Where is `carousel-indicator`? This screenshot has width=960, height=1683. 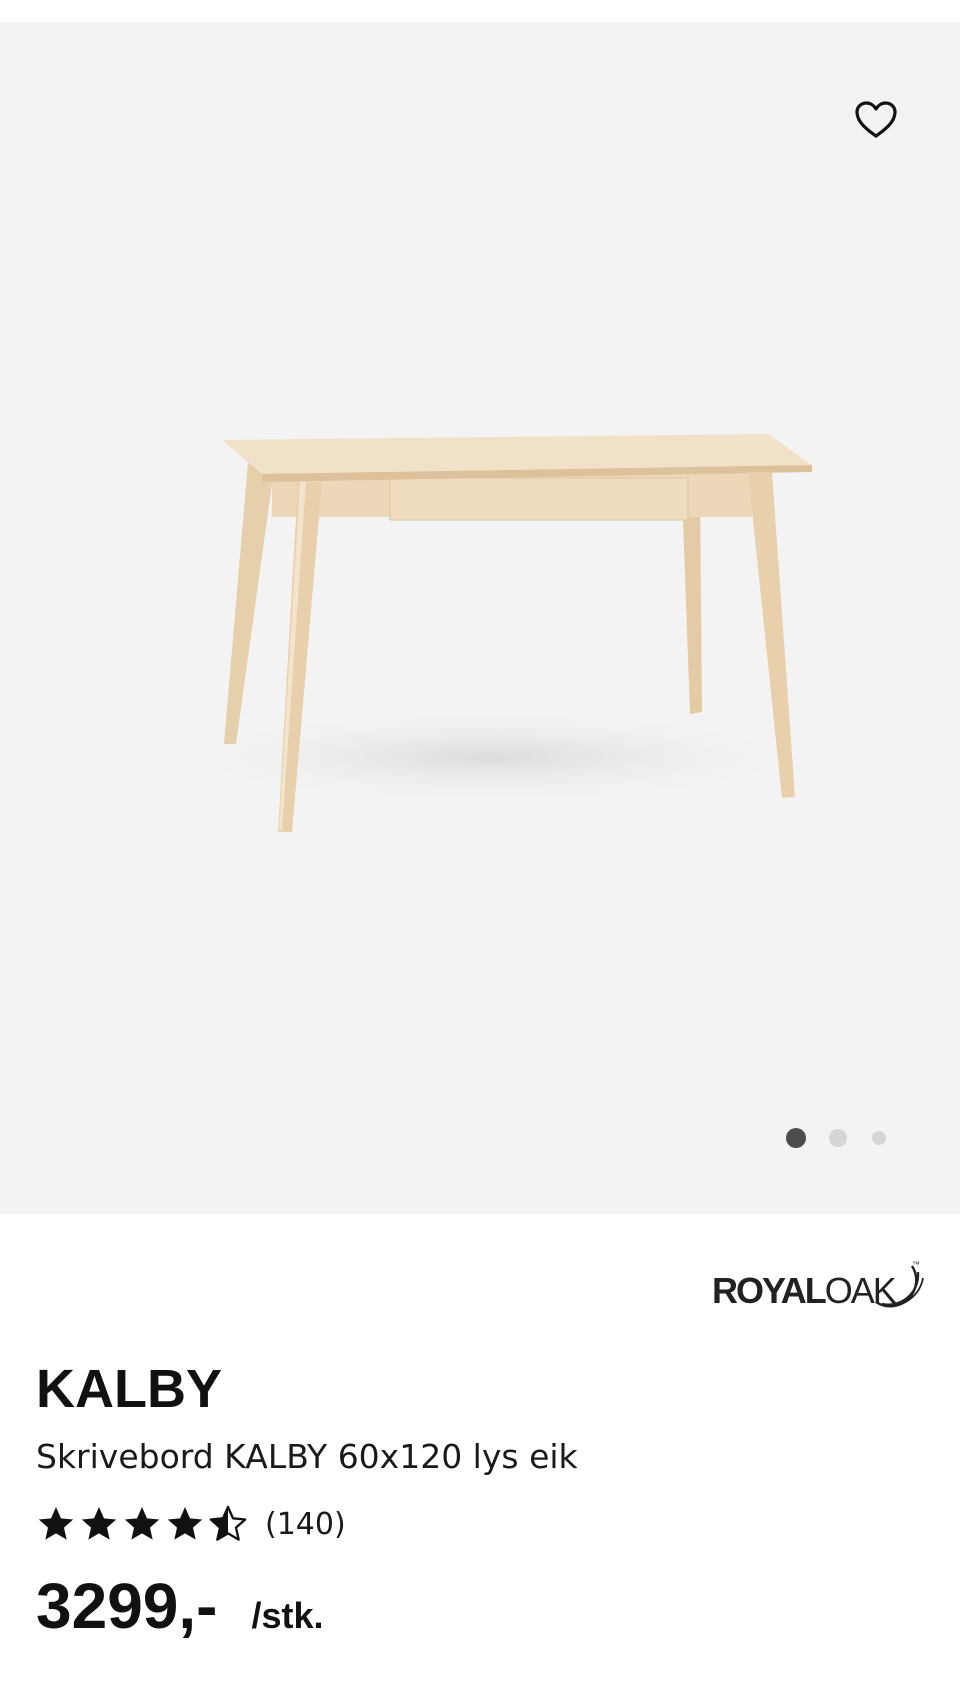 carousel-indicator is located at coordinates (845, 1138).